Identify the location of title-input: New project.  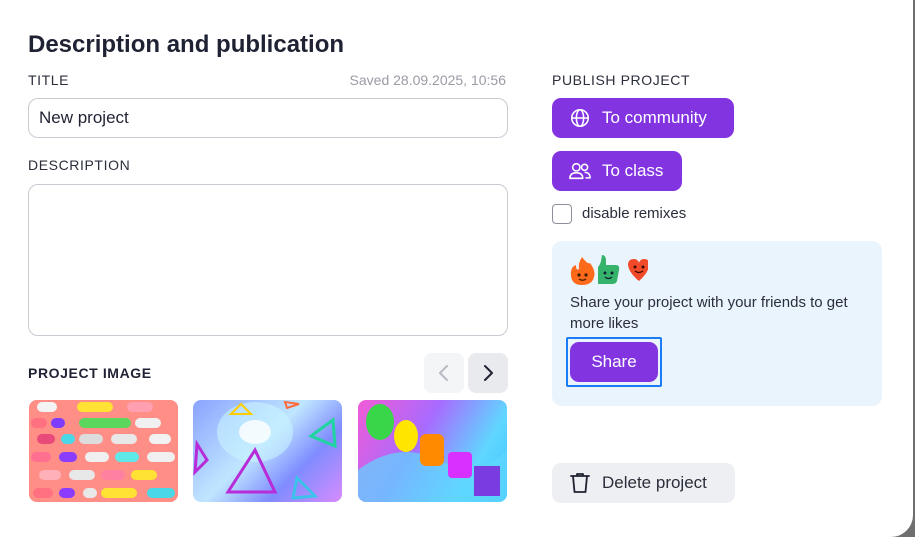
(268, 118).